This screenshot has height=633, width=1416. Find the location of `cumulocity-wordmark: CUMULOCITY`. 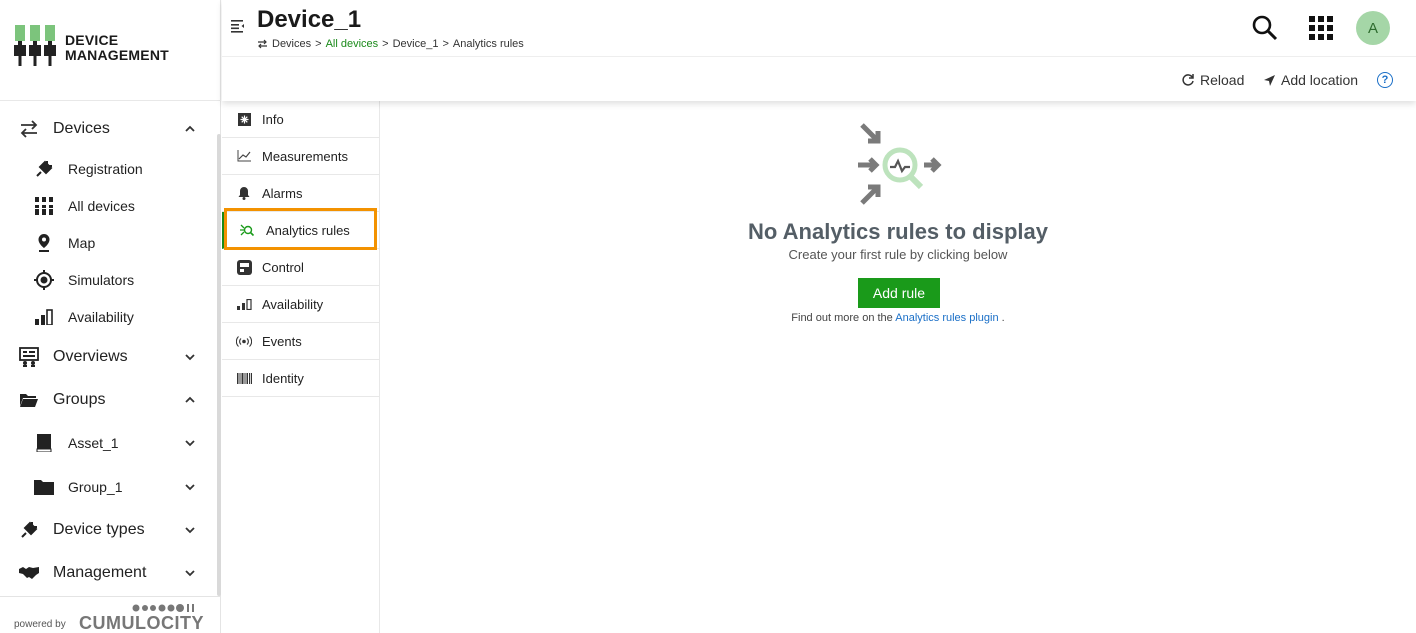

cumulocity-wordmark: CUMULOCITY is located at coordinates (141, 623).